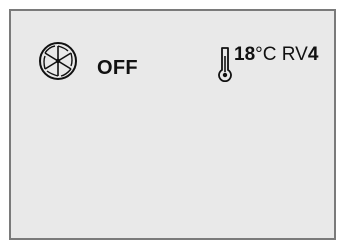  What do you see at coordinates (58, 61) in the screenshot?
I see `fan-icon` at bounding box center [58, 61].